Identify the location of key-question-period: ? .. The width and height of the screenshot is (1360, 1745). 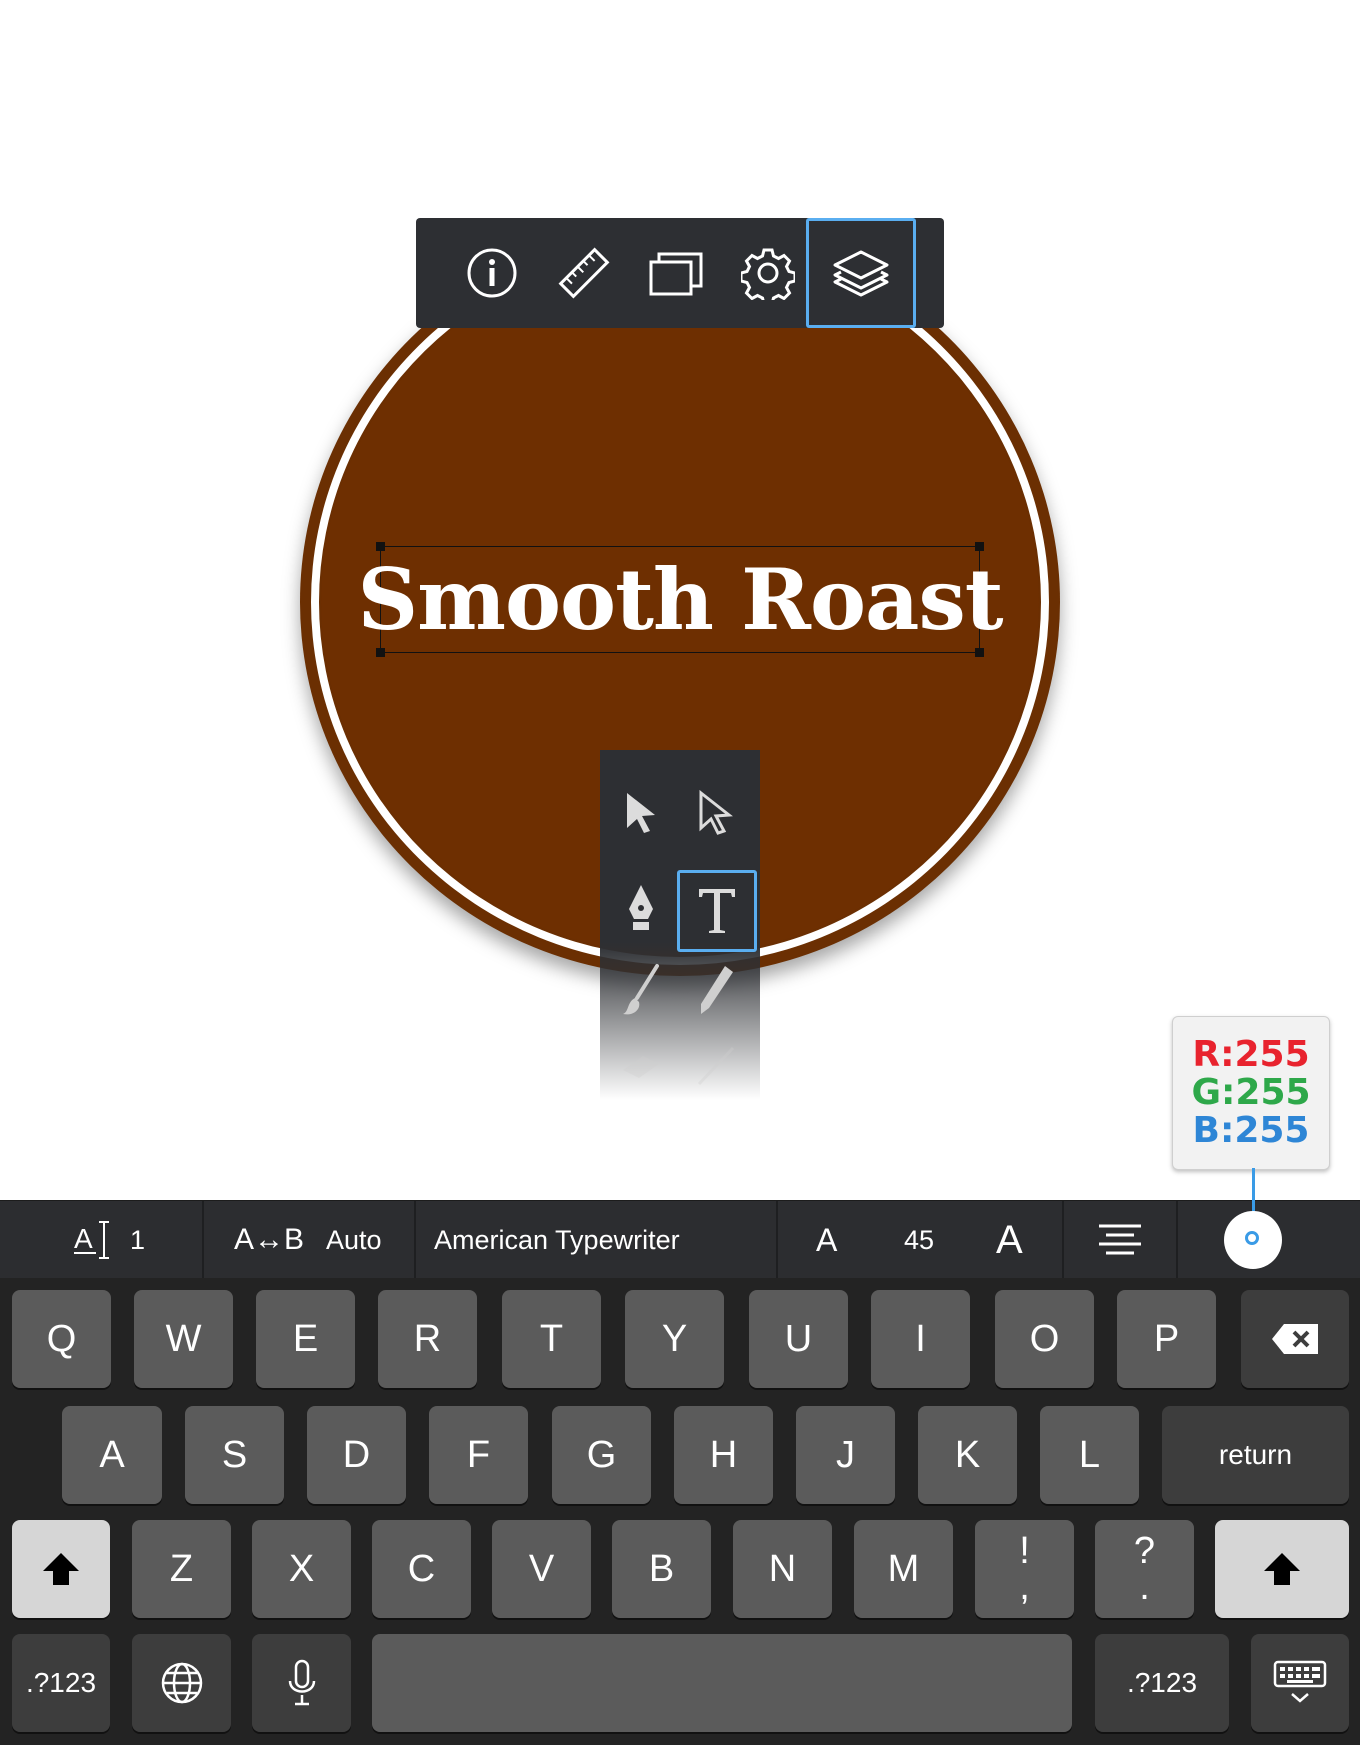
(1144, 1569).